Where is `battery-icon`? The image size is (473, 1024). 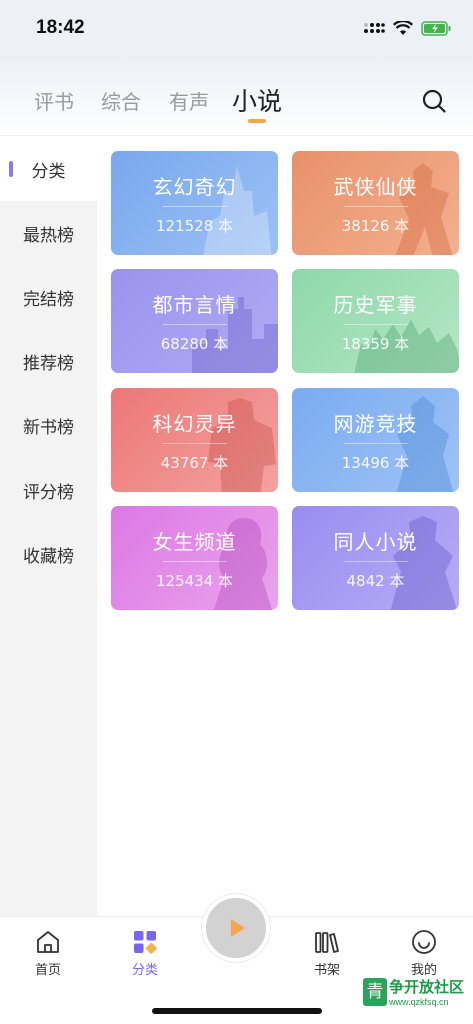
battery-icon is located at coordinates (436, 28).